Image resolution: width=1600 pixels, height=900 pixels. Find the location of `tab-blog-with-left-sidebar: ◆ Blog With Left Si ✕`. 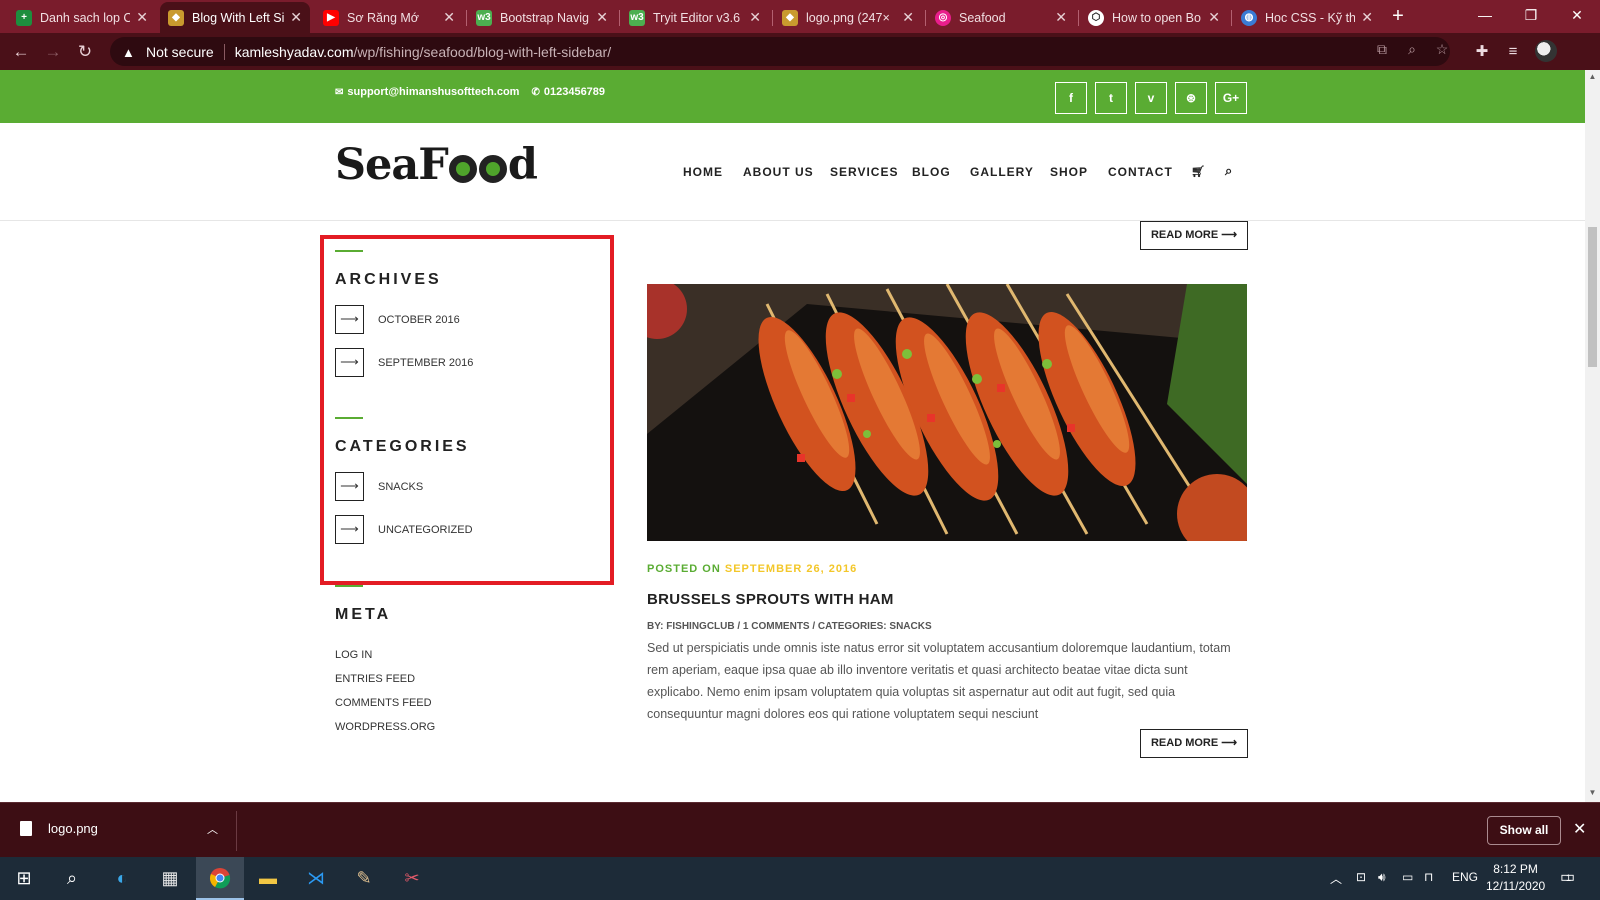

tab-blog-with-left-sidebar: ◆ Blog With Left Si ✕ is located at coordinates (235, 17).